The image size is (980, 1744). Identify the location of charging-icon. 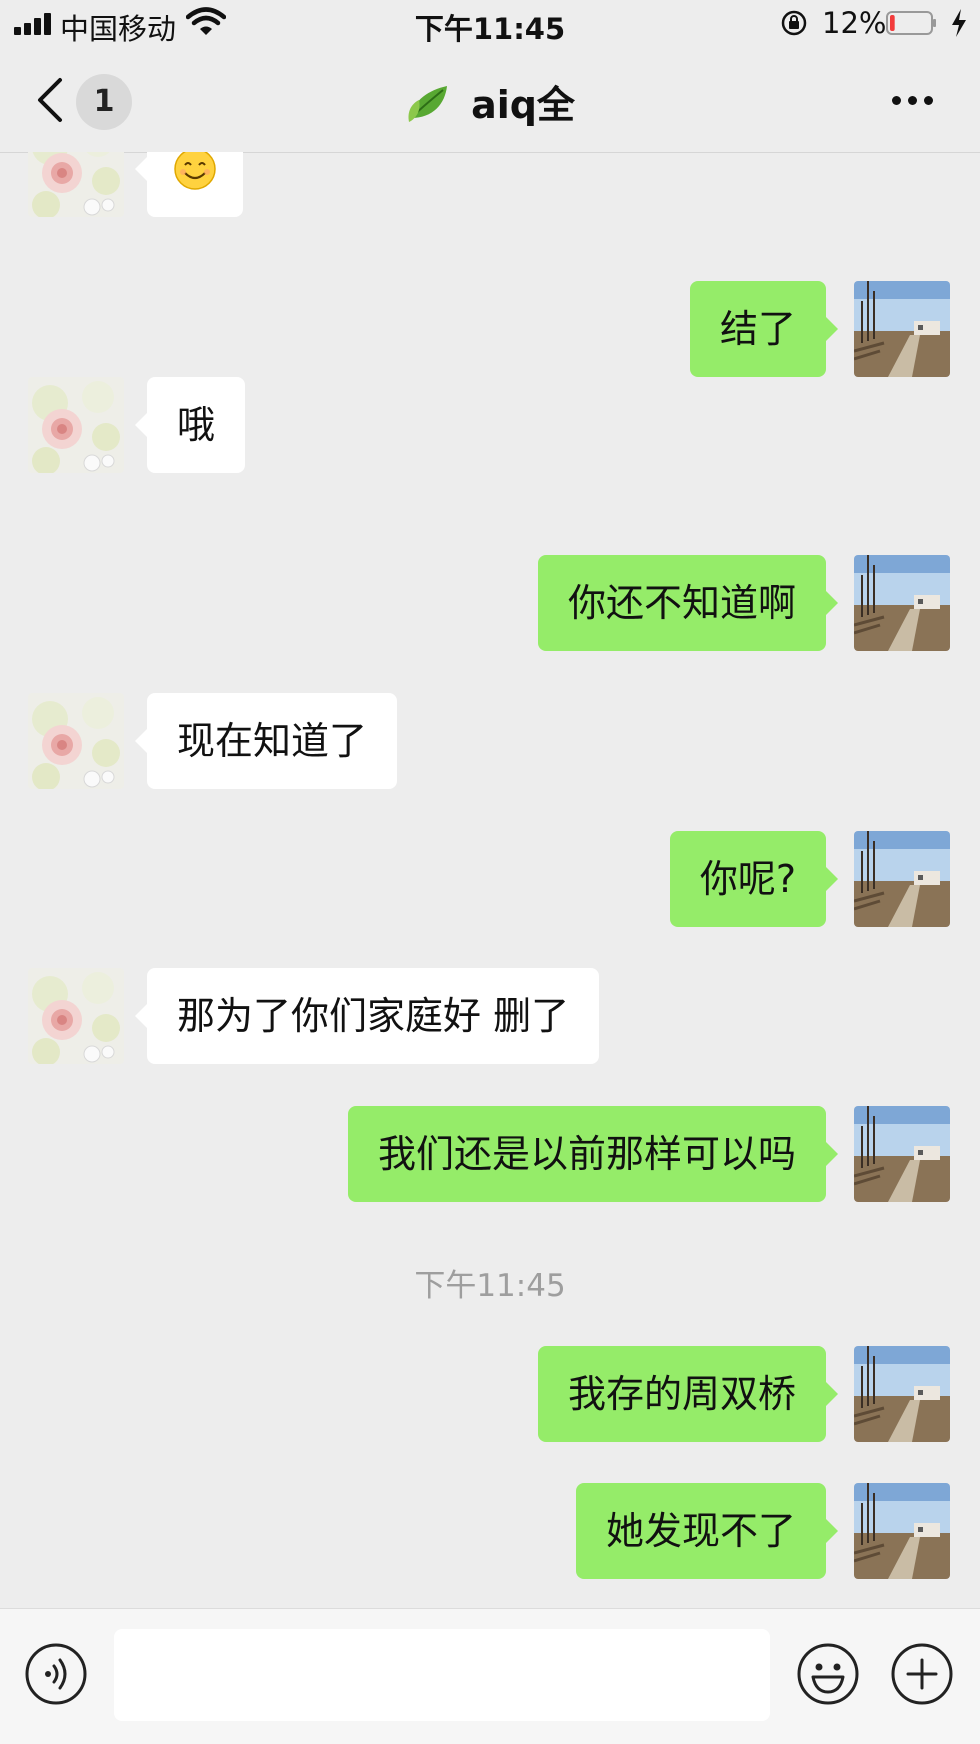
(959, 23).